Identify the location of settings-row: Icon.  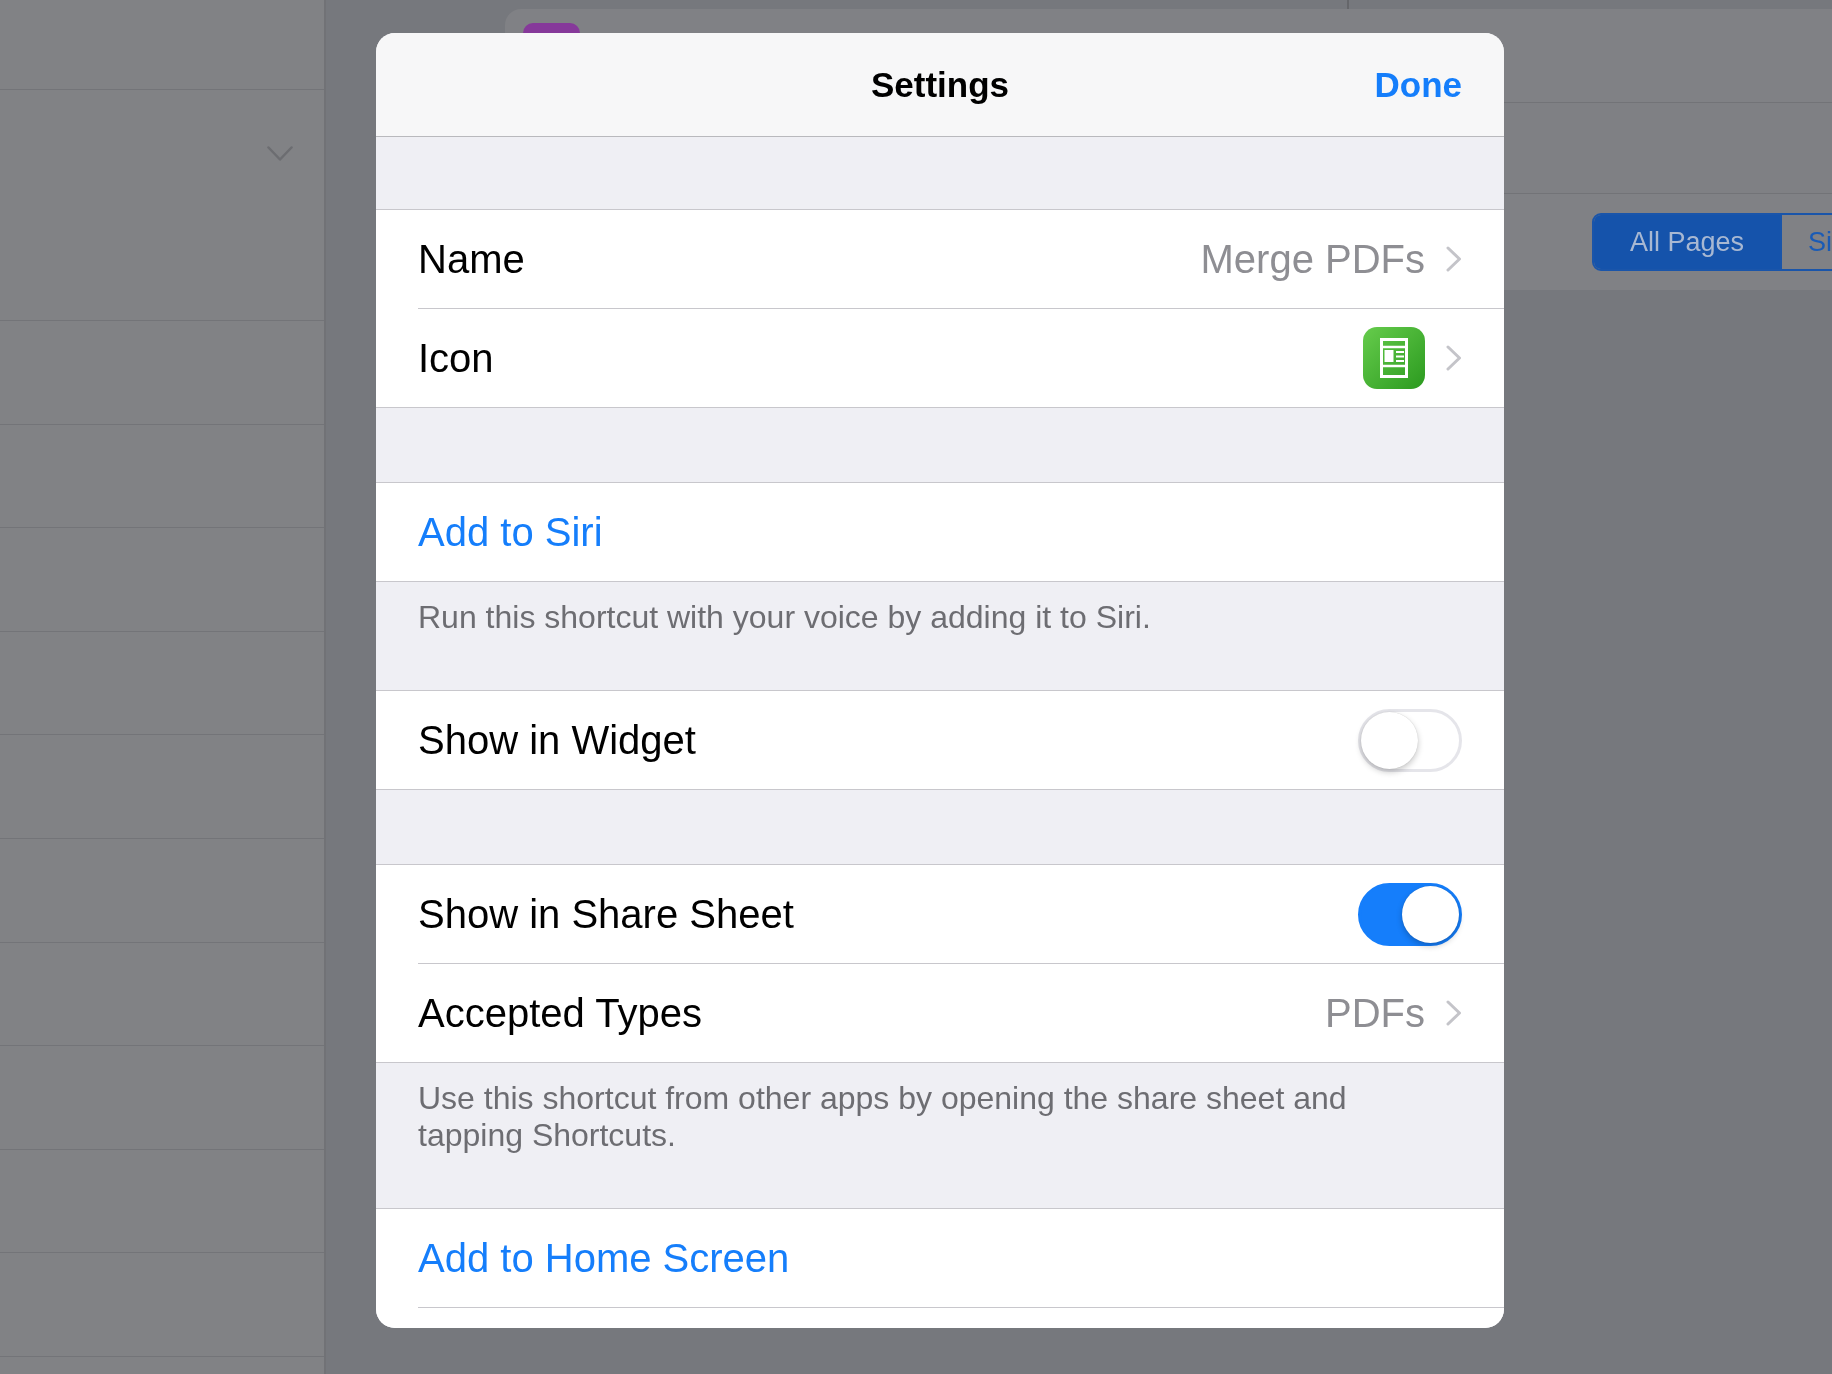
(940, 357).